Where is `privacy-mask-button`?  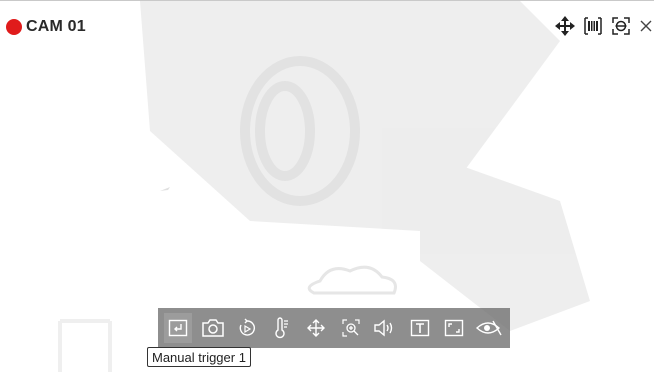 privacy-mask-button is located at coordinates (489, 328).